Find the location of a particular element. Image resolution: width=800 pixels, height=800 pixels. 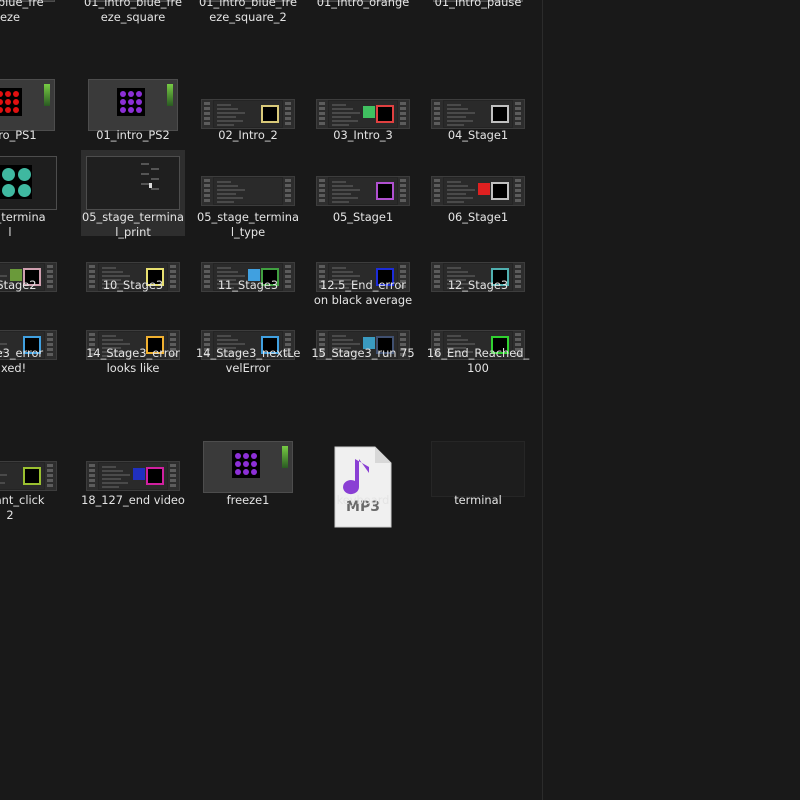

file-item-05-stage-terminal: age_termina l is located at coordinates (31, 194).